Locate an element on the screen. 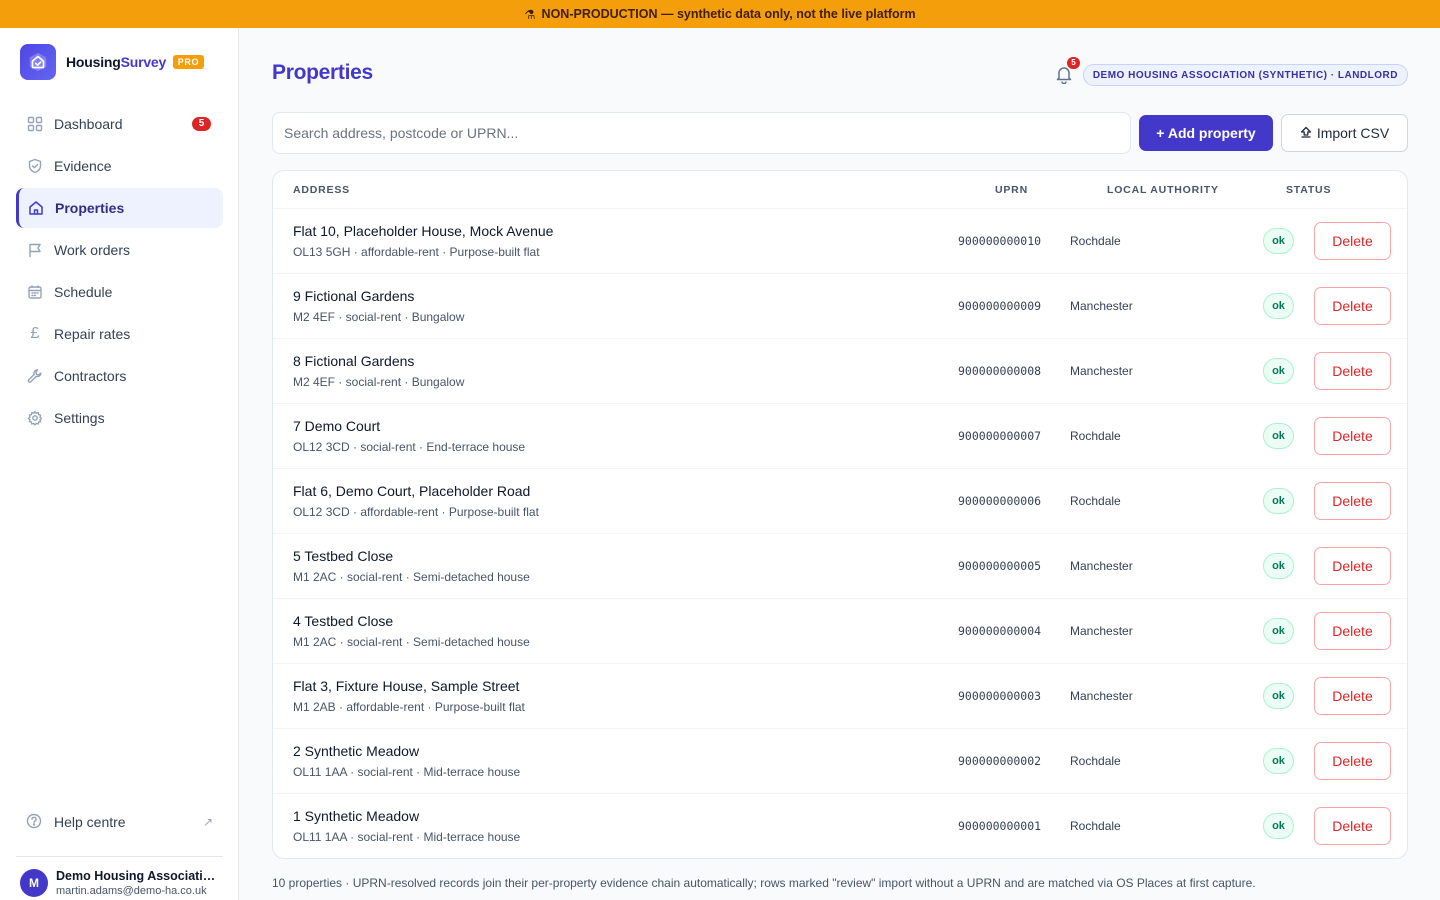 Image resolution: width=1440 pixels, height=900 pixels. property-uprn: 900000000003 is located at coordinates (1000, 696).